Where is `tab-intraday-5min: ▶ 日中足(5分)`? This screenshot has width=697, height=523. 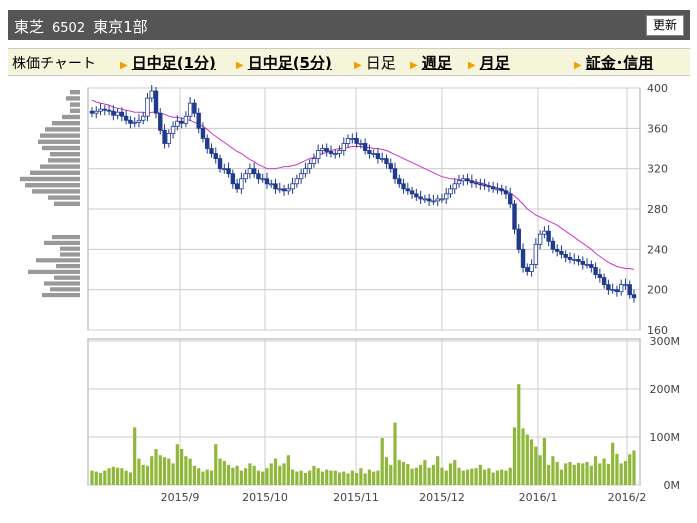 tab-intraday-5min: ▶ 日中足(5分) is located at coordinates (284, 62).